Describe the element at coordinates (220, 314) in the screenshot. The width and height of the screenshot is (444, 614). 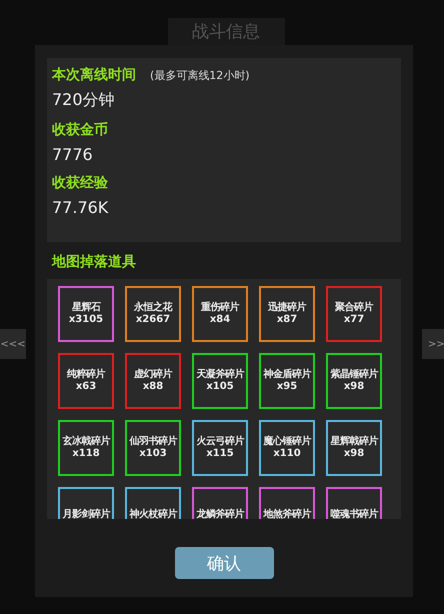
I see `item-slot: 重伤碎片 x84` at that location.